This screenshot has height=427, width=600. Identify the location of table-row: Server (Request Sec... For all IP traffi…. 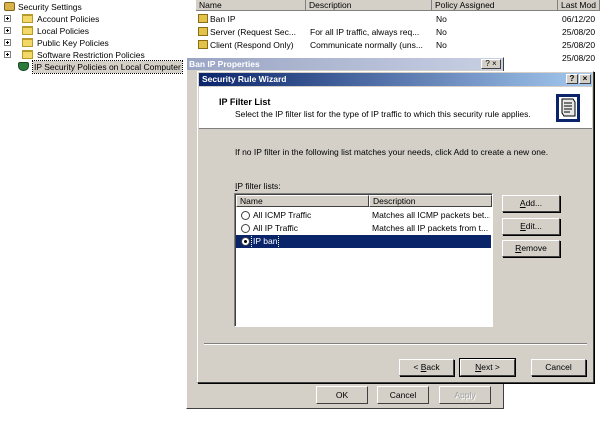
(398, 32).